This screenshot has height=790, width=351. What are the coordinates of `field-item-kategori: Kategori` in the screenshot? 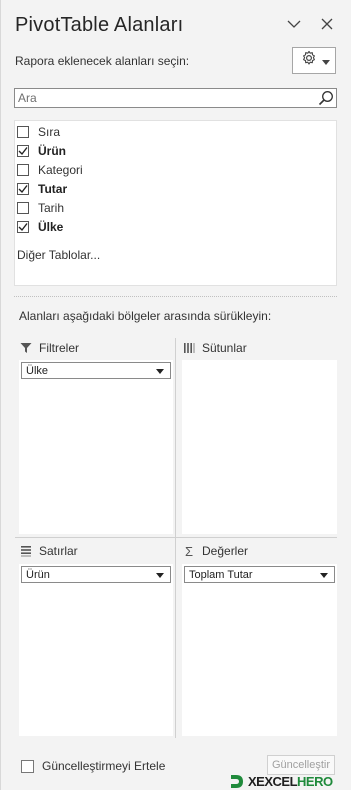 It's located at (50, 170).